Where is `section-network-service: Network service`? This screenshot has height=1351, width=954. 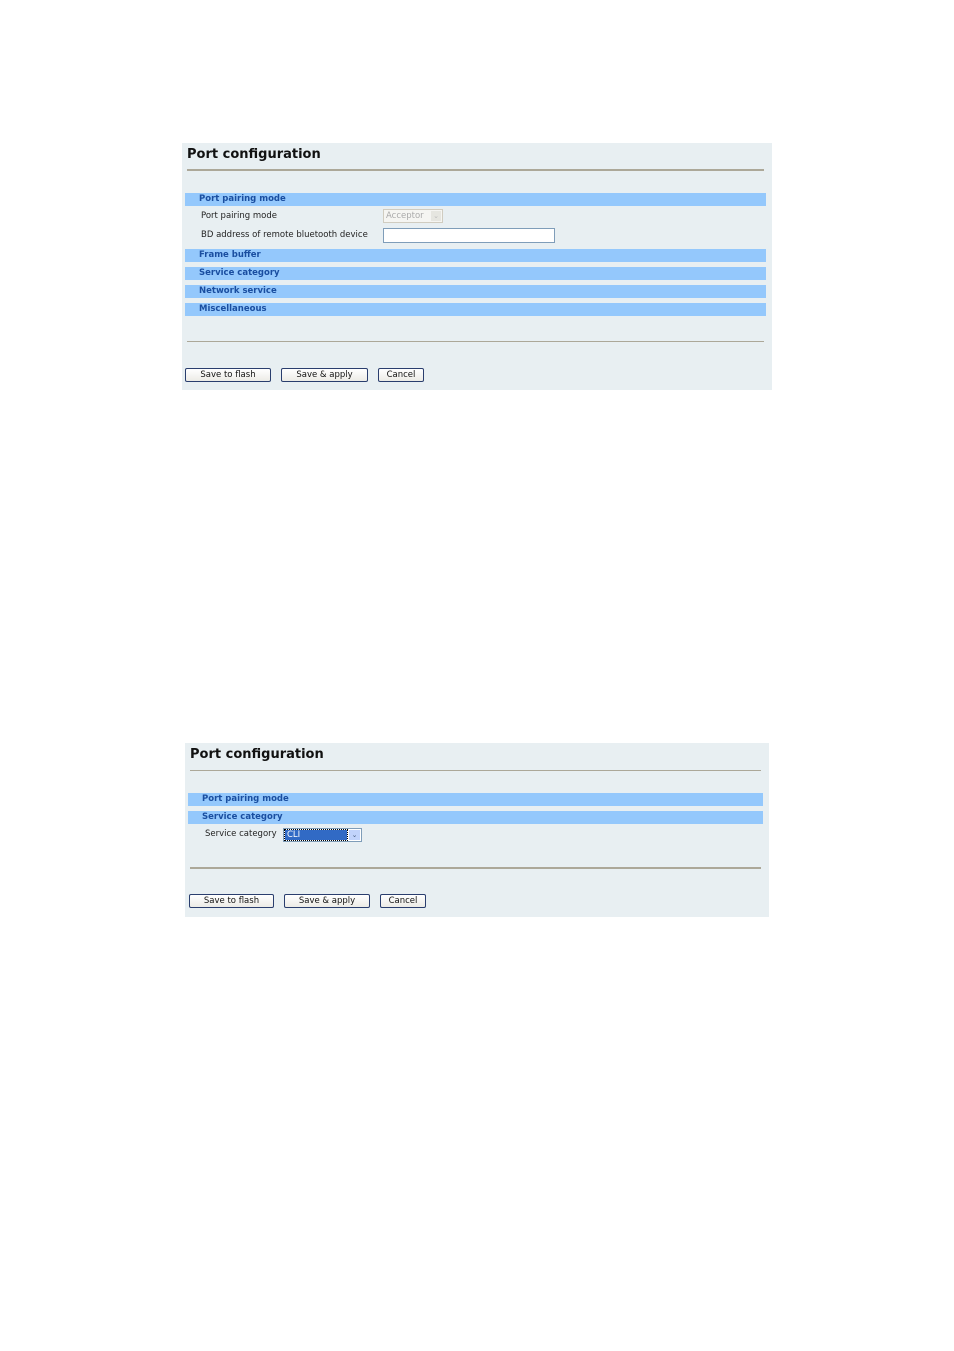
section-network-service: Network service is located at coordinates (475, 291).